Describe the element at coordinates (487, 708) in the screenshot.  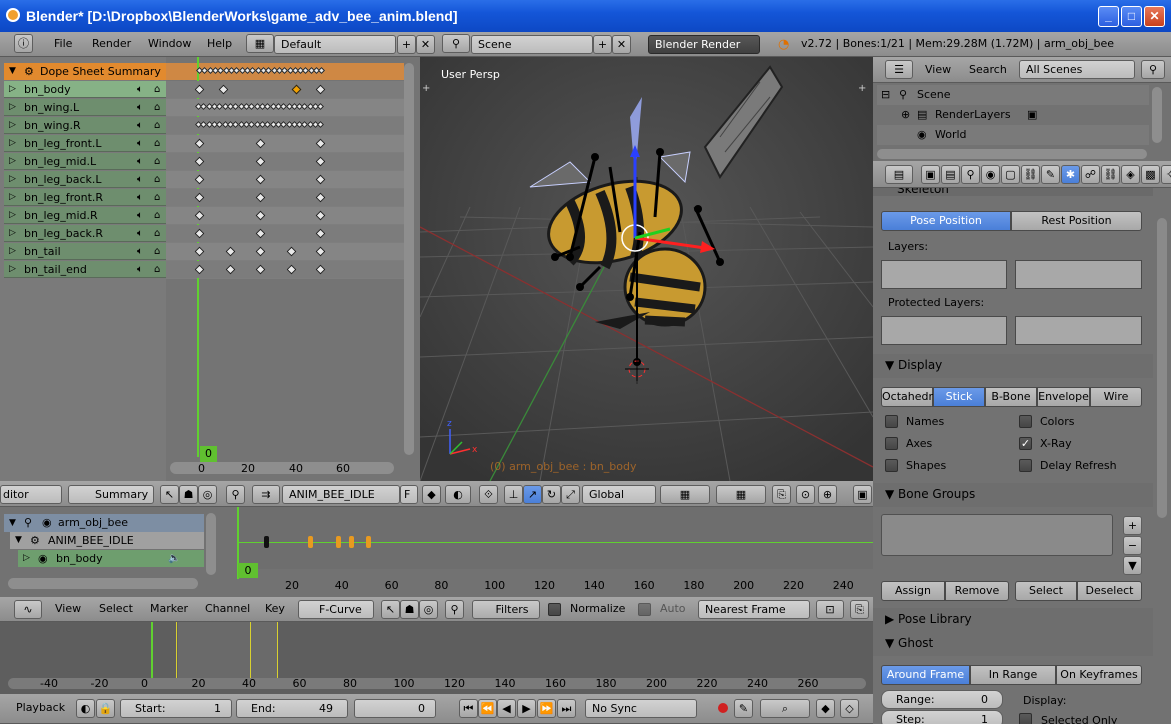
I see `prev-key-icon: ⏪` at that location.